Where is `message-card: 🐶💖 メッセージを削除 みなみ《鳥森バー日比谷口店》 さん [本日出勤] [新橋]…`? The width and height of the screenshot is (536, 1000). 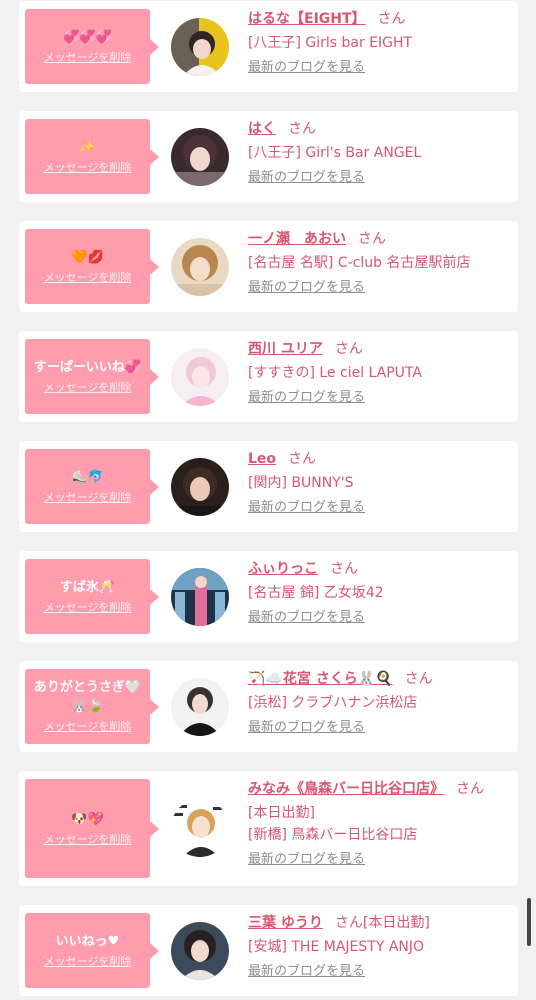 message-card: 🐶💖 メッセージを削除 みなみ《鳥森バー日比谷口店》 さん [本日出勤] [新橋]… is located at coordinates (268, 828).